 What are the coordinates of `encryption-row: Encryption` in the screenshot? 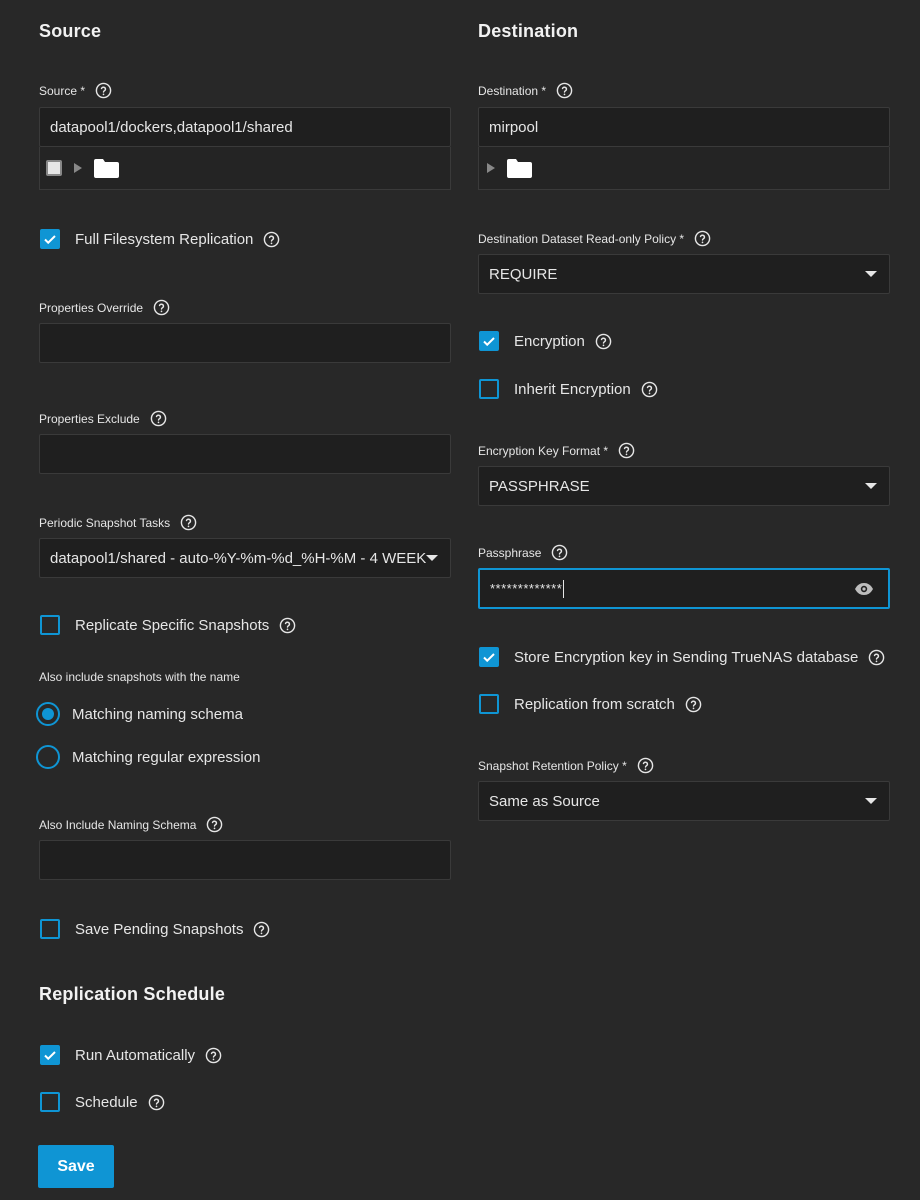 It's located at (545, 341).